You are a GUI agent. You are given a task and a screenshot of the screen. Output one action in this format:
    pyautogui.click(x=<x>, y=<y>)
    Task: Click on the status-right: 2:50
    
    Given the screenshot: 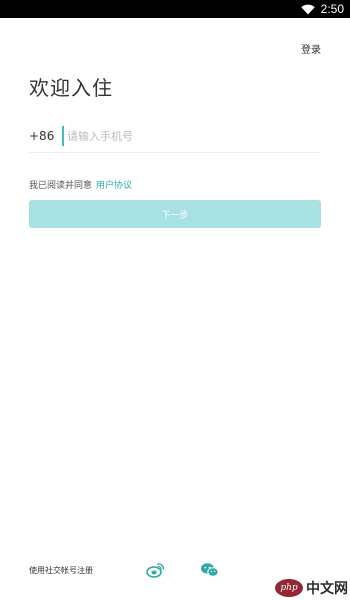 What is the action you would take?
    pyautogui.click(x=322, y=9)
    